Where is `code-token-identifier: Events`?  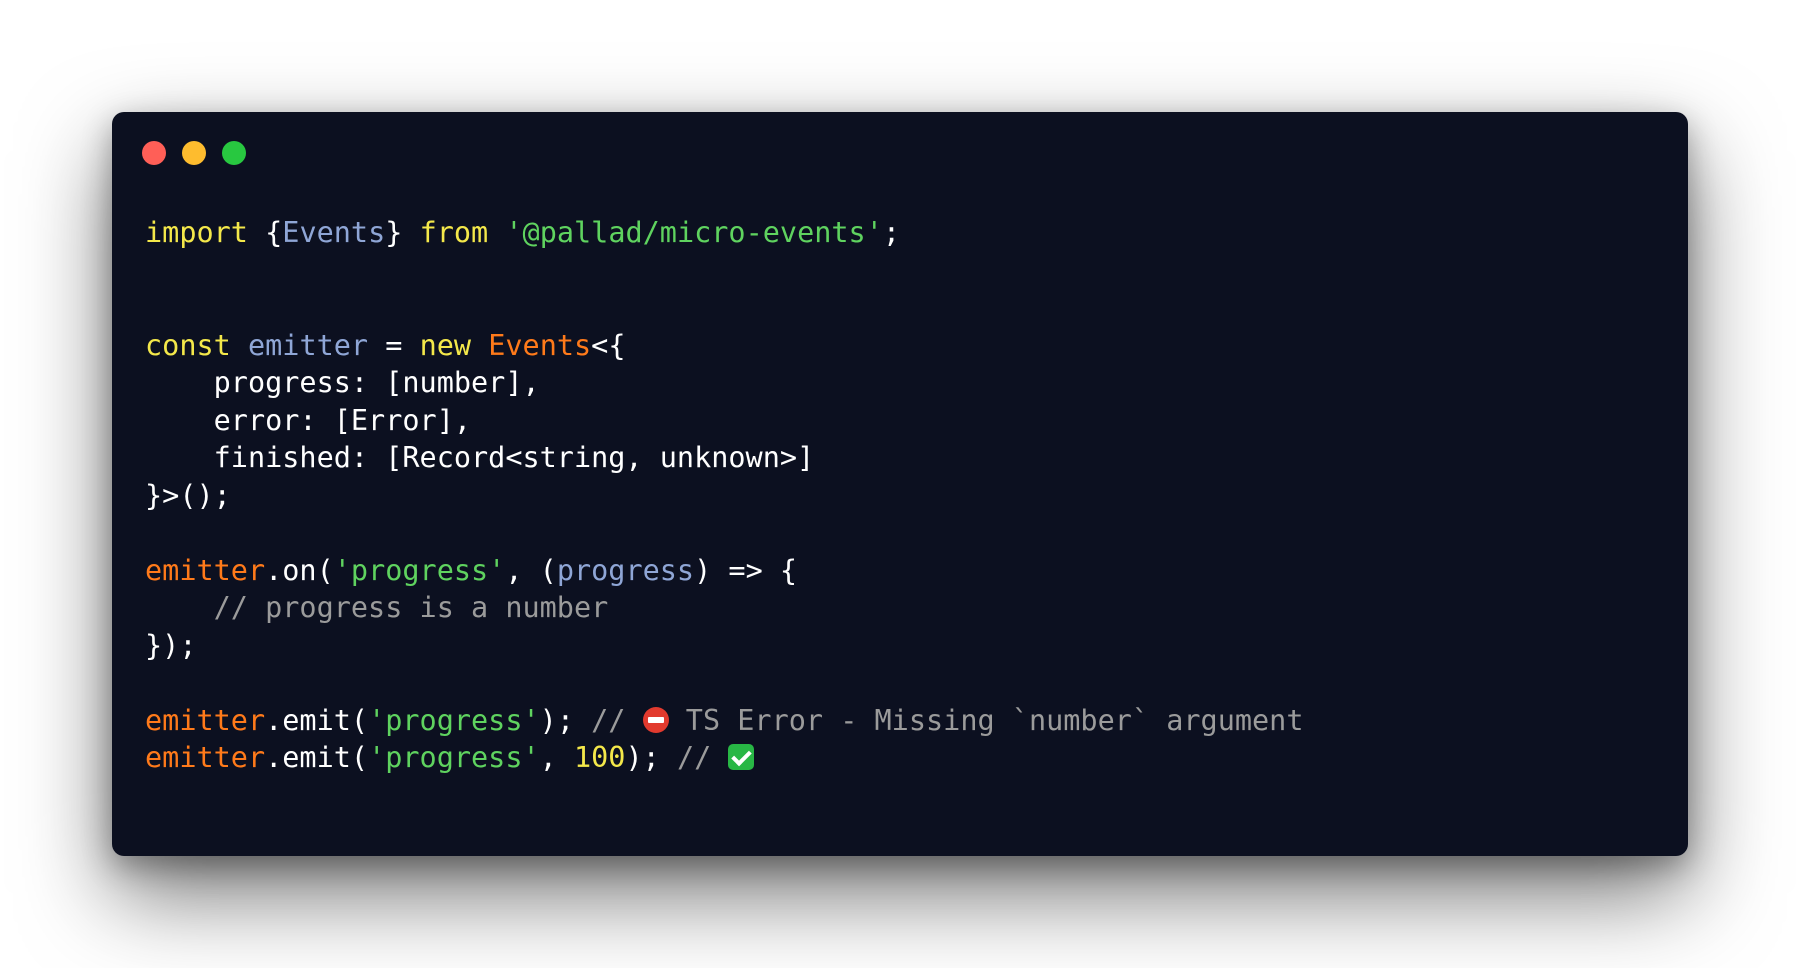 code-token-identifier: Events is located at coordinates (334, 232).